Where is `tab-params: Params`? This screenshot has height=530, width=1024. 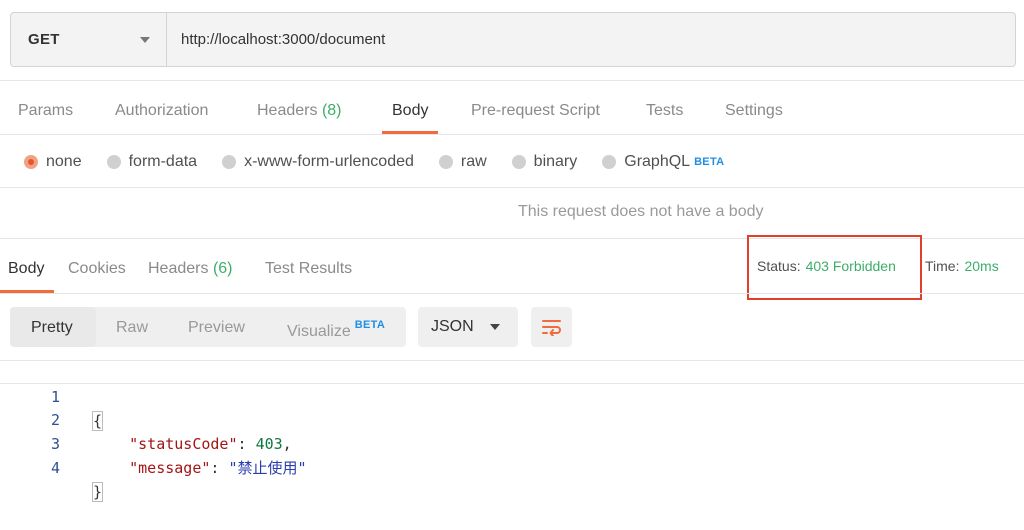
tab-params: Params is located at coordinates (45, 112).